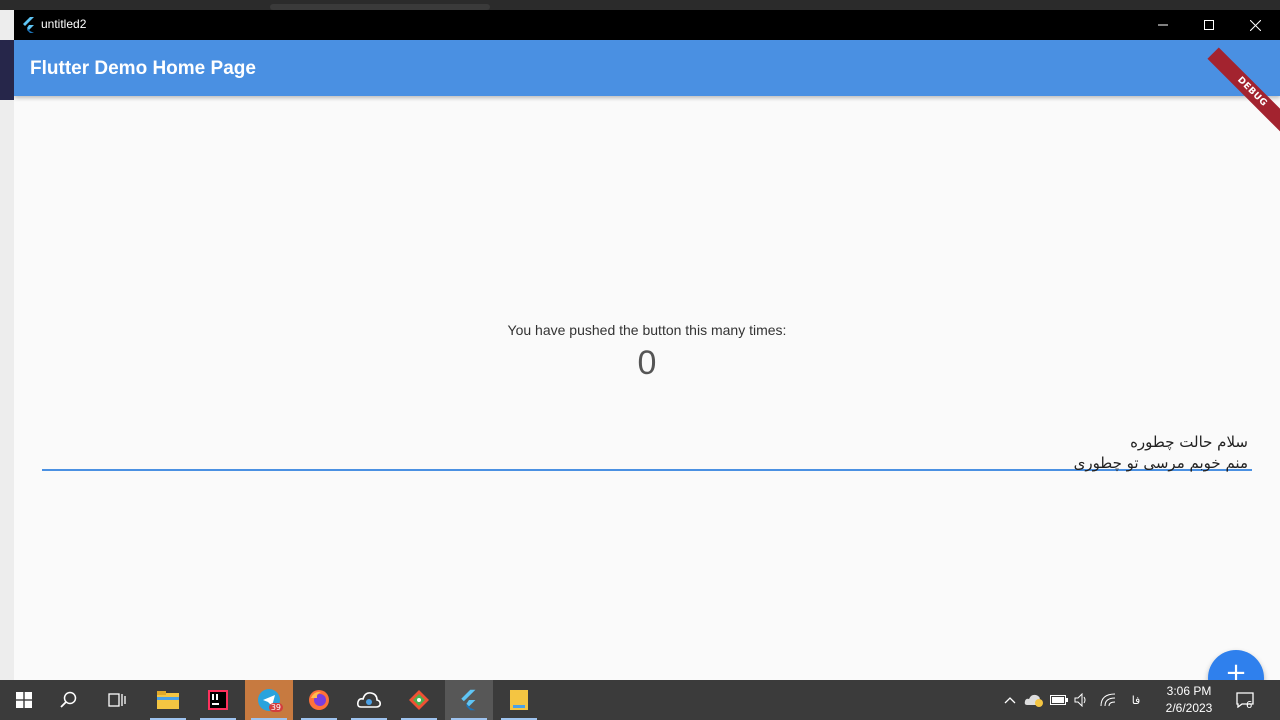 The width and height of the screenshot is (1280, 720). What do you see at coordinates (1245, 700) in the screenshot?
I see `tray-notifications` at bounding box center [1245, 700].